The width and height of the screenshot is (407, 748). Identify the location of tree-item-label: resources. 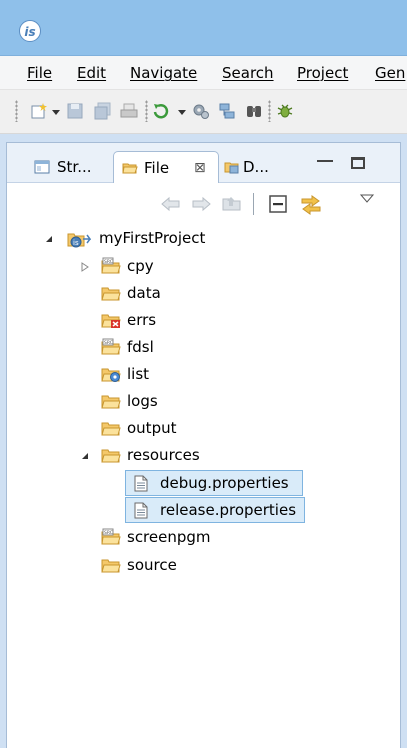
(163, 455).